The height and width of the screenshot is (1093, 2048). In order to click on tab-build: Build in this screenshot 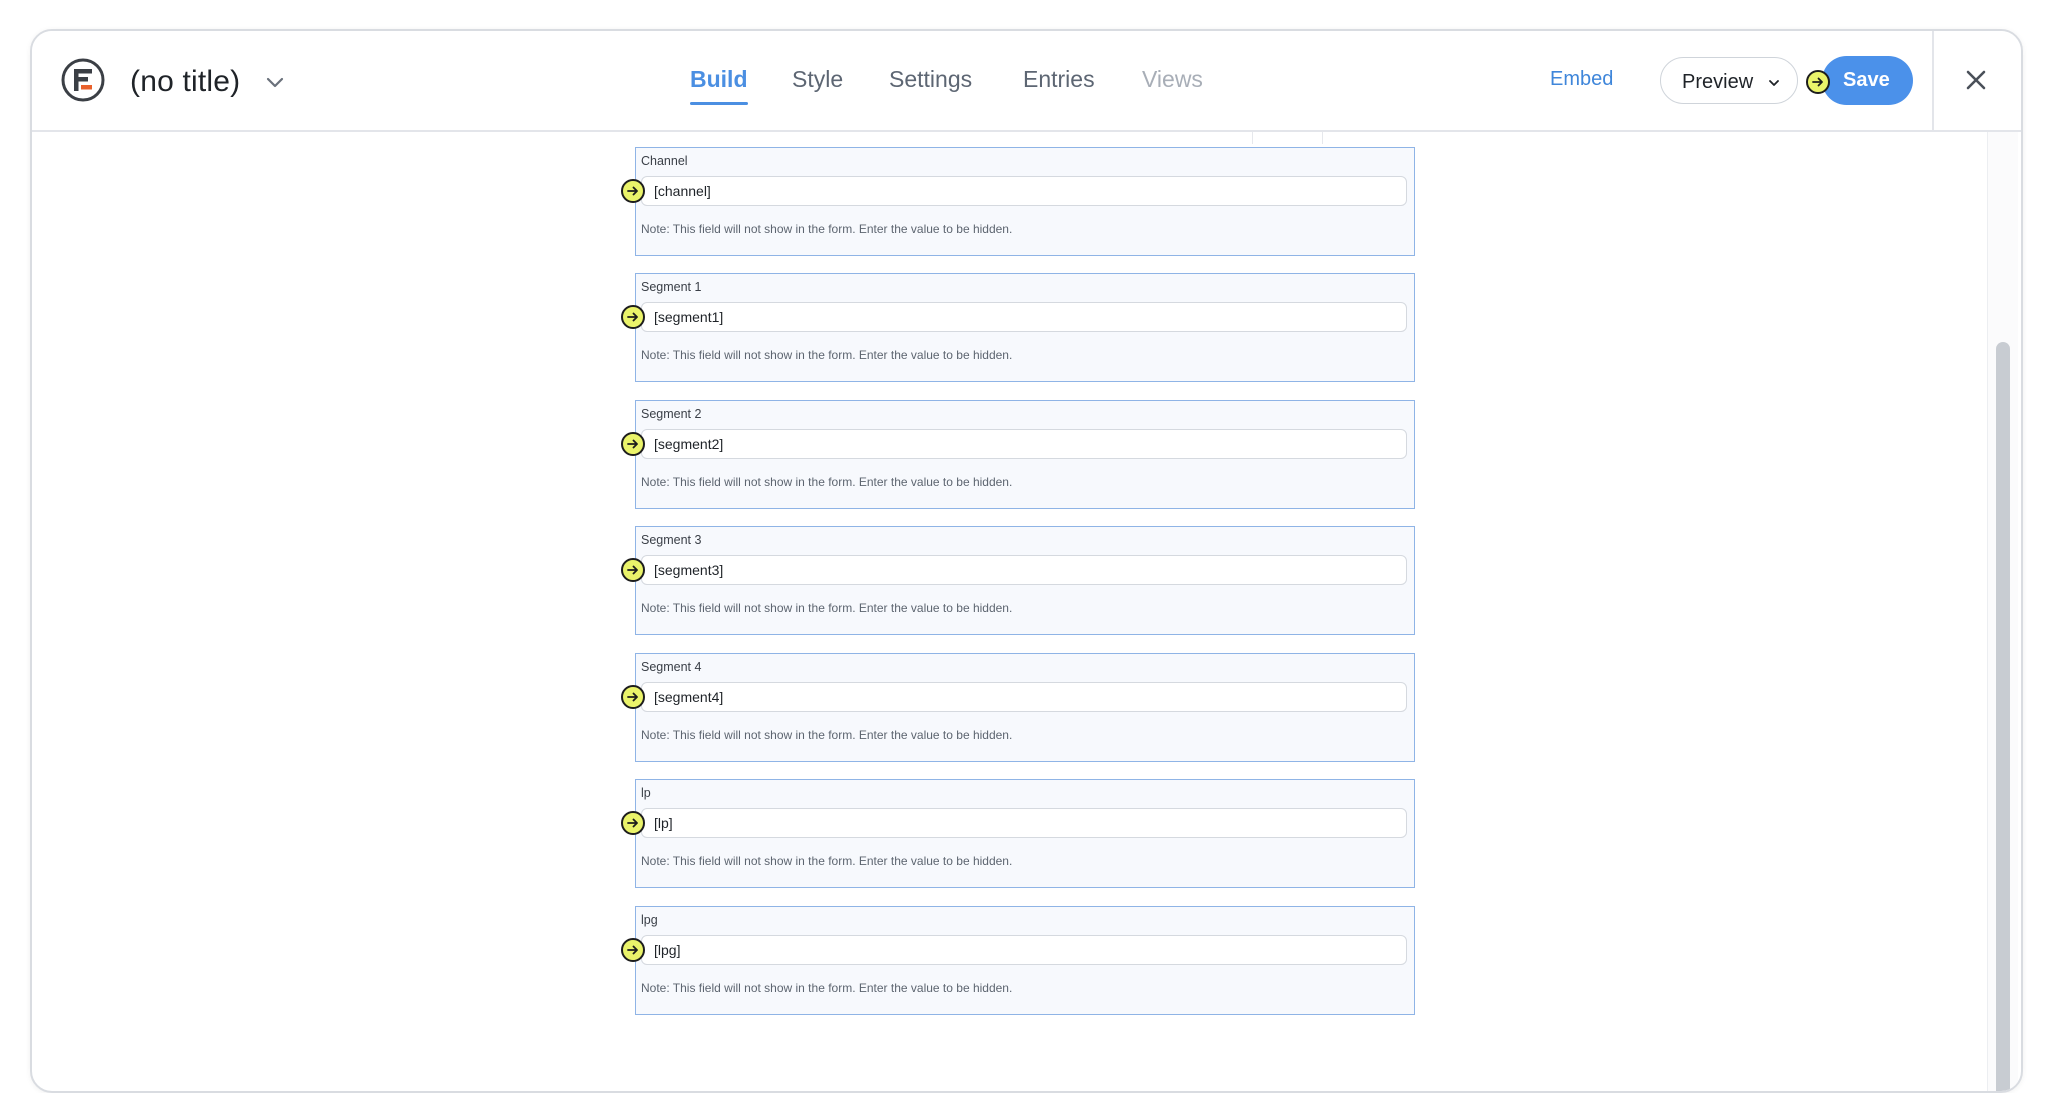, I will do `click(719, 85)`.